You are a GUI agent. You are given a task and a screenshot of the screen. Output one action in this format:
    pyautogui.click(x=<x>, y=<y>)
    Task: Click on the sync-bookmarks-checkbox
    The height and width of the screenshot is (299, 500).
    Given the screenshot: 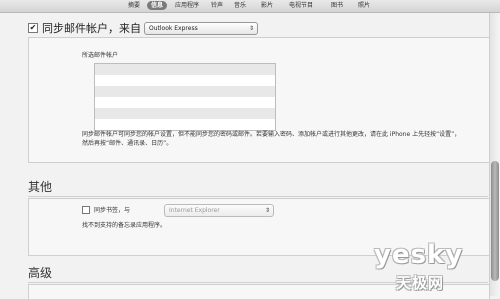 What is the action you would take?
    pyautogui.click(x=86, y=209)
    